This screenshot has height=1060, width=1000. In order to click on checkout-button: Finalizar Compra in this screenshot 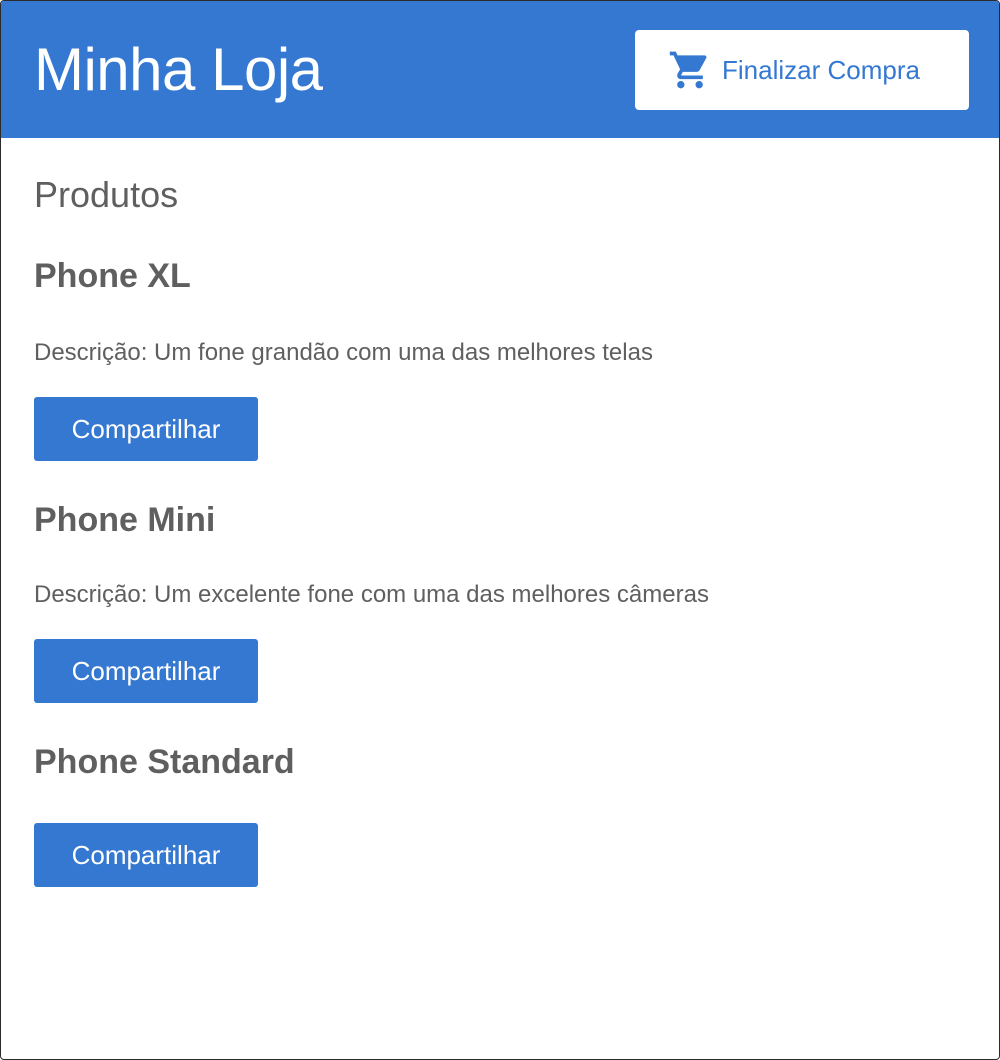, I will do `click(802, 70)`.